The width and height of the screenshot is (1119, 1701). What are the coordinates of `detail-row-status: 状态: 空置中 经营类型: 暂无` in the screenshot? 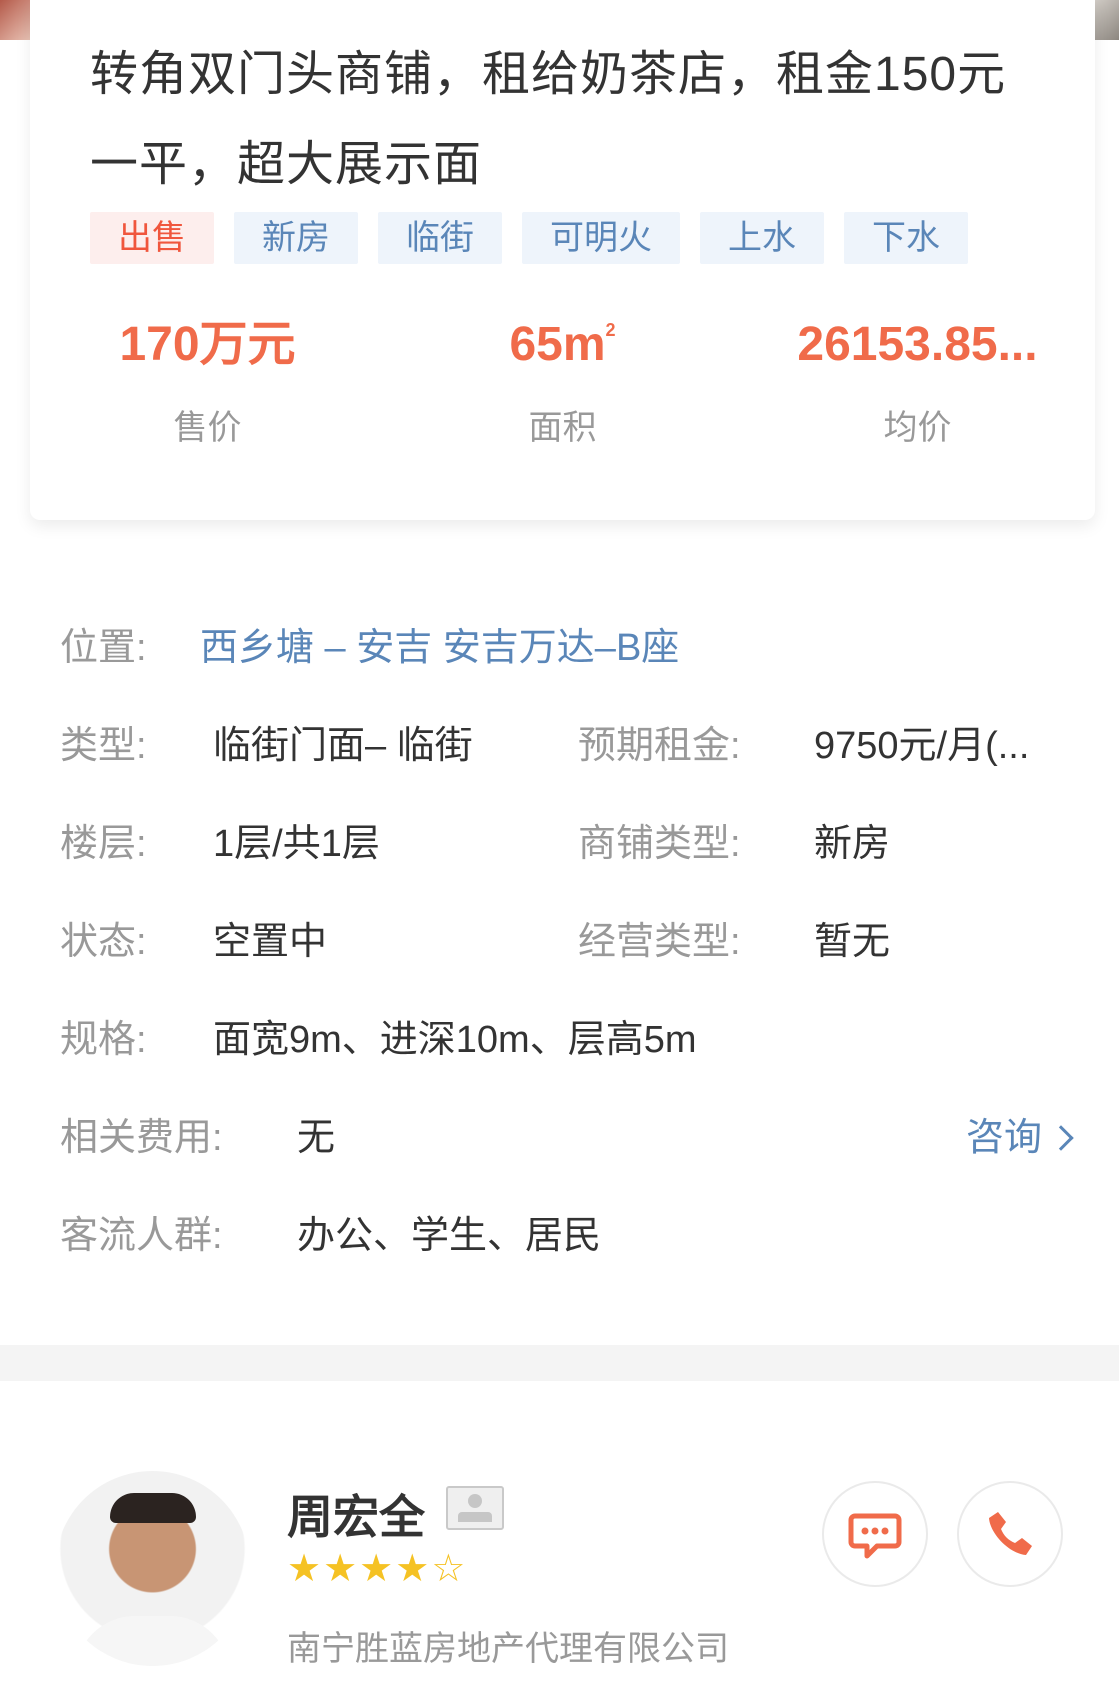 It's located at (565, 955).